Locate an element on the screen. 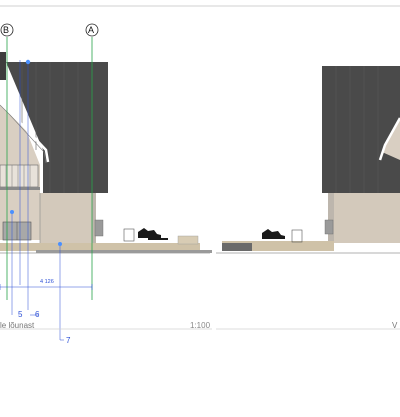  grid-marker-a: A is located at coordinates (91, 30).